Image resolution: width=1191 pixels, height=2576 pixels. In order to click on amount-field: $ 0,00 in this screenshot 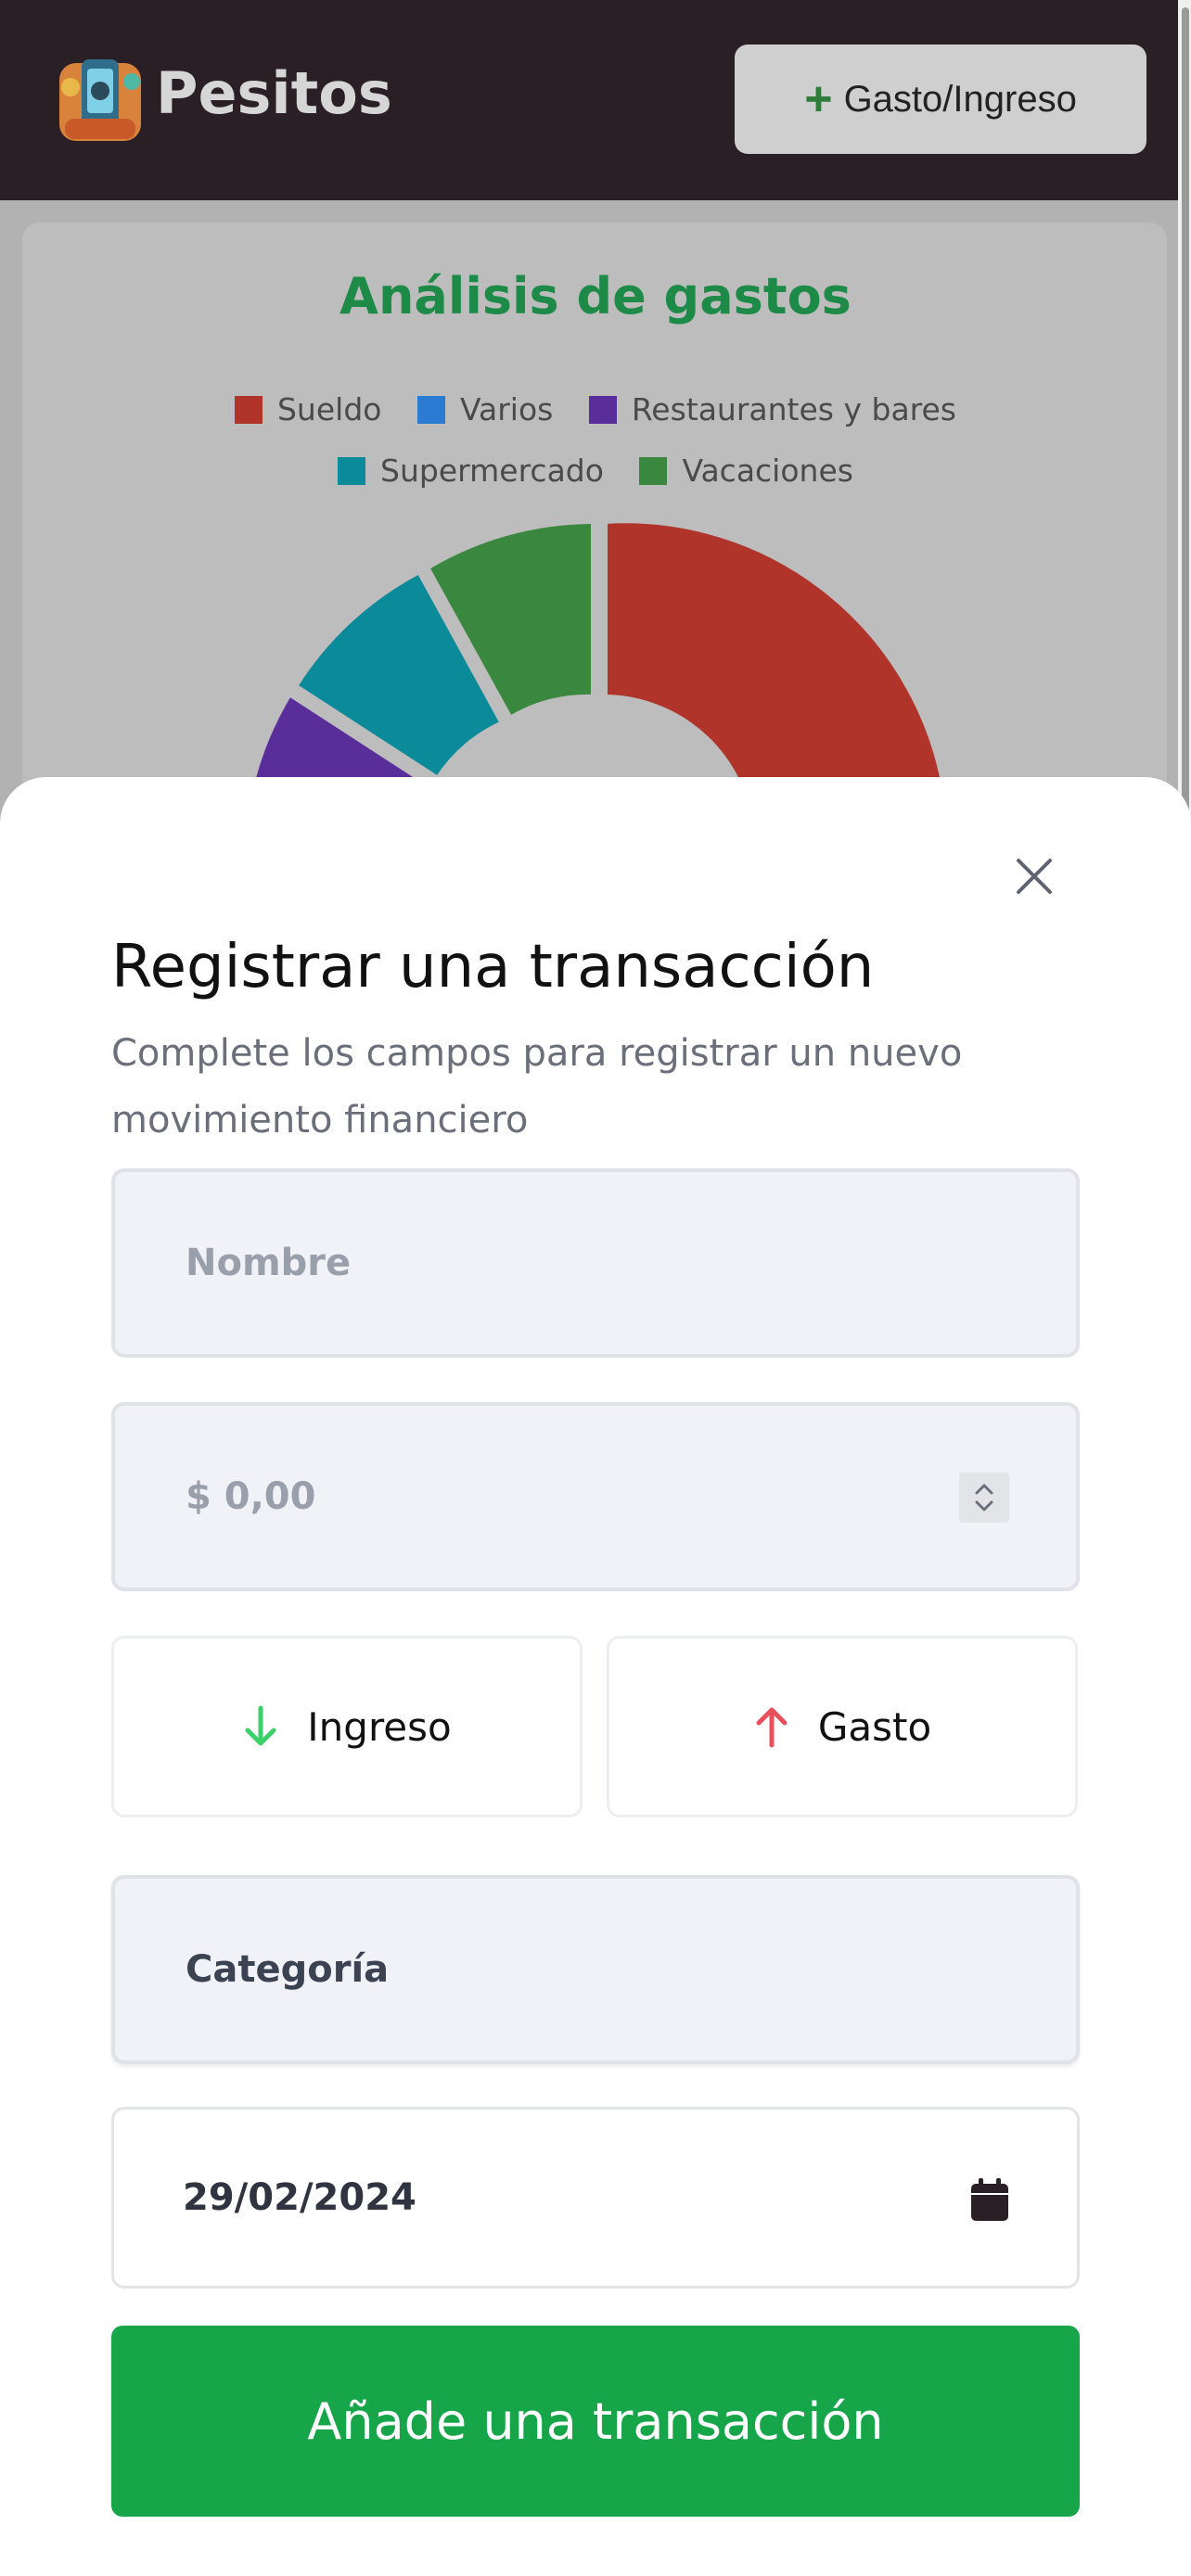, I will do `click(595, 1497)`.